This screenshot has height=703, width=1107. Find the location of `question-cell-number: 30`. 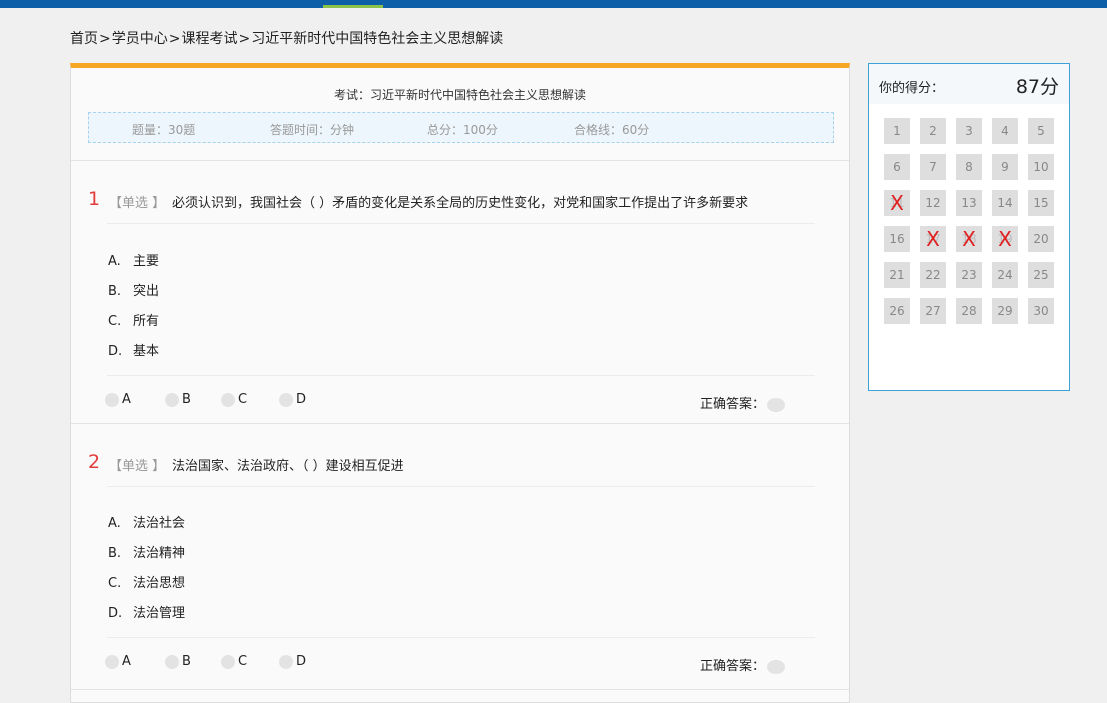

question-cell-number: 30 is located at coordinates (1041, 311).